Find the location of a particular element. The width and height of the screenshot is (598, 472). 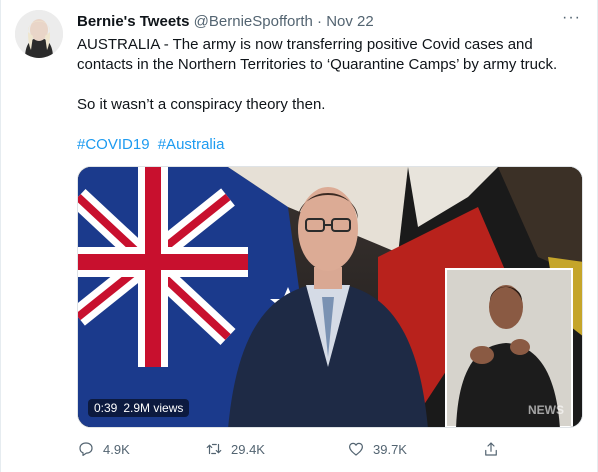

user-handle: @BernieSpofforth is located at coordinates (253, 21).